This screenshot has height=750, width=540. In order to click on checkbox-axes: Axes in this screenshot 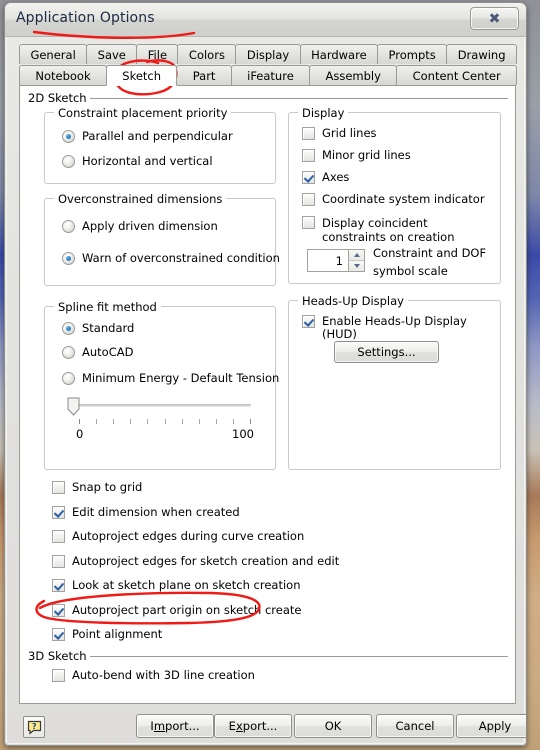, I will do `click(325, 177)`.